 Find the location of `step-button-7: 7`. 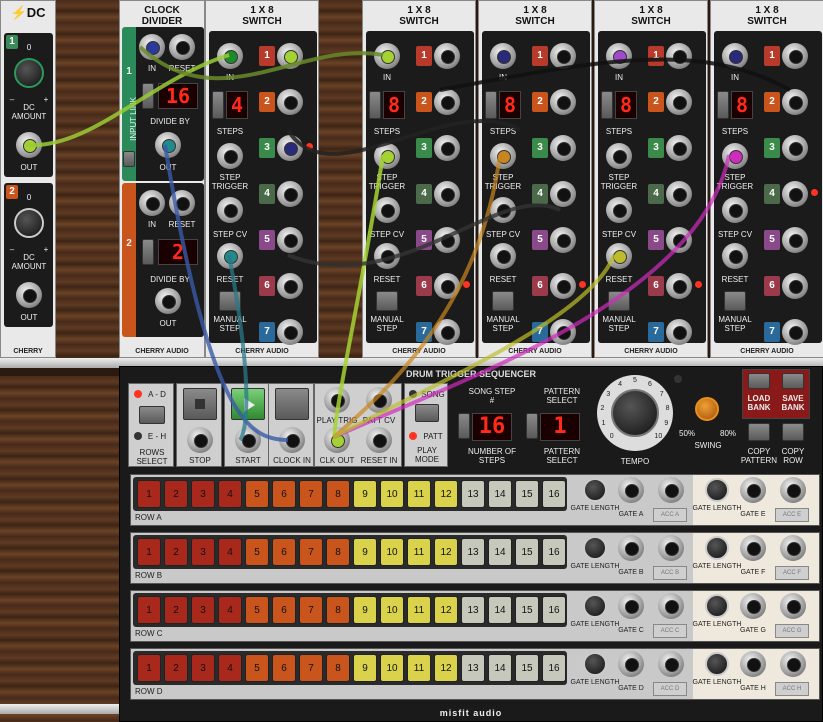

step-button-7: 7 is located at coordinates (311, 552).